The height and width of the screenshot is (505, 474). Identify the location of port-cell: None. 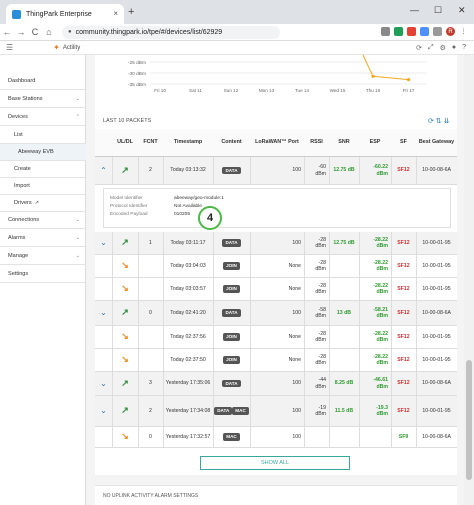
(294, 336).